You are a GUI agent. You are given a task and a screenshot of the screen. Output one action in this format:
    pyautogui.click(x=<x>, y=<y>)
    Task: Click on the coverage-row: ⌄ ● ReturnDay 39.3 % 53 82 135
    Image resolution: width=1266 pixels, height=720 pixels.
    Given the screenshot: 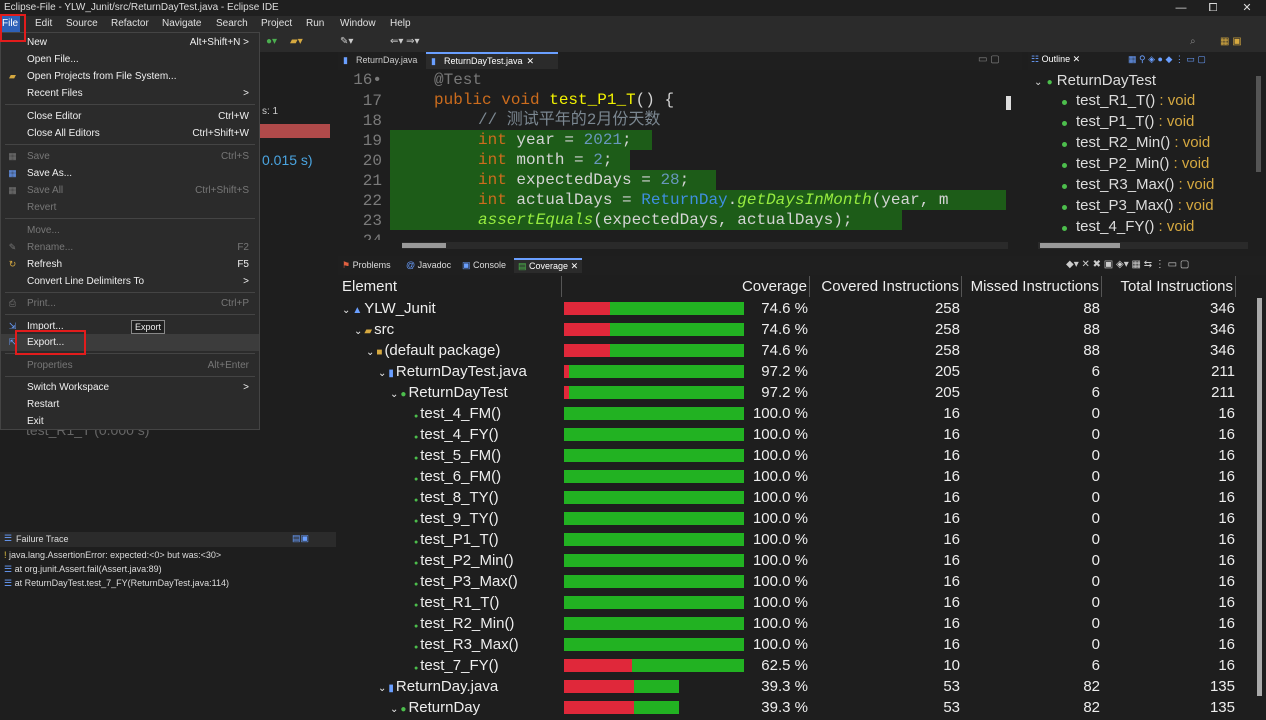 What is the action you would take?
    pyautogui.click(x=798, y=707)
    